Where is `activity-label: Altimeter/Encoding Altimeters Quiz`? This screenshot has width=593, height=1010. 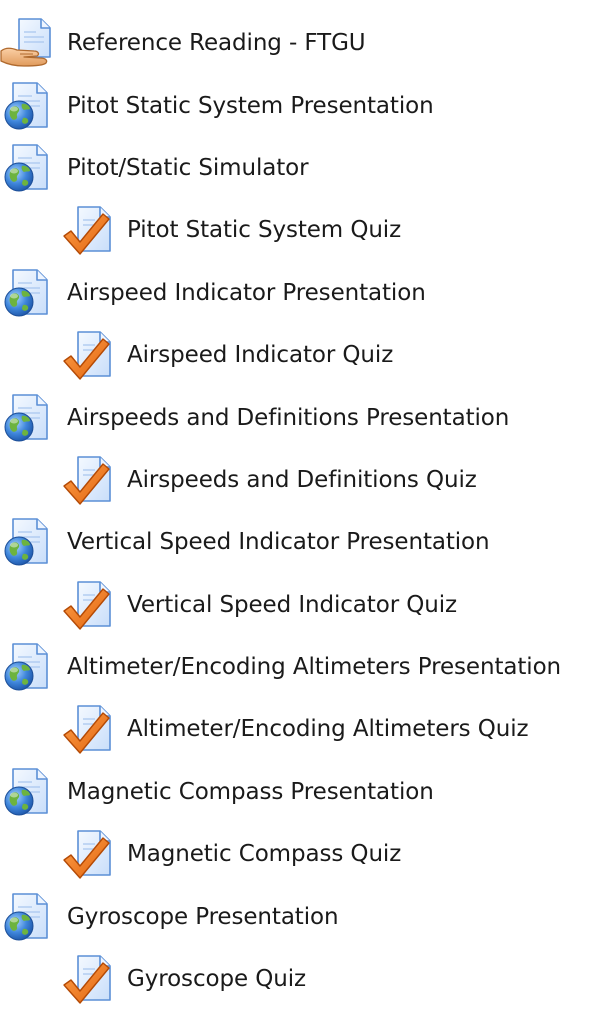
activity-label: Altimeter/Encoding Altimeters Quiz is located at coordinates (328, 729).